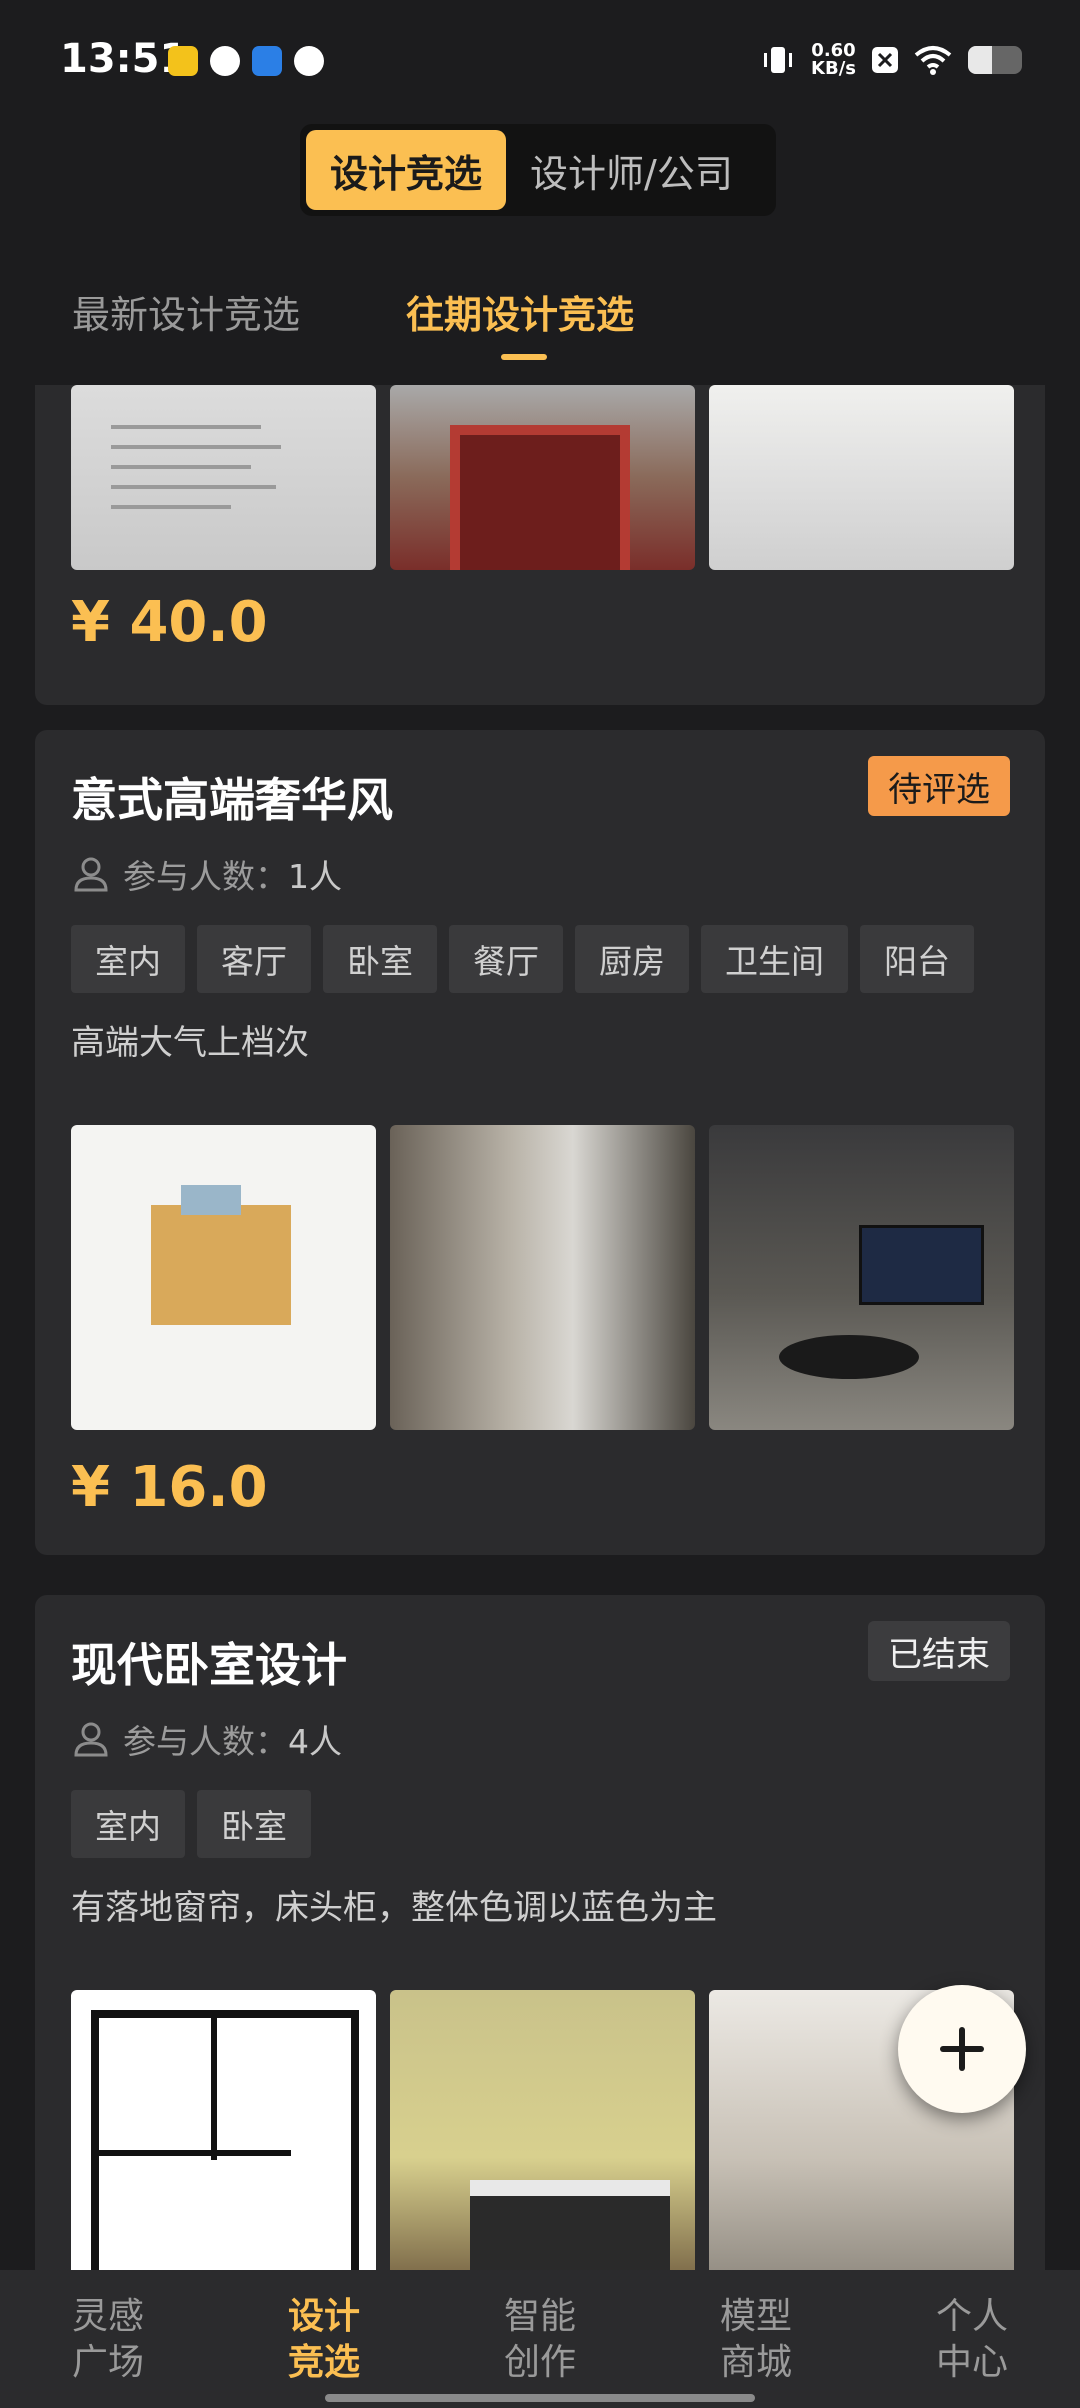 The width and height of the screenshot is (1080, 2408). I want to click on tag: 厨房, so click(632, 959).